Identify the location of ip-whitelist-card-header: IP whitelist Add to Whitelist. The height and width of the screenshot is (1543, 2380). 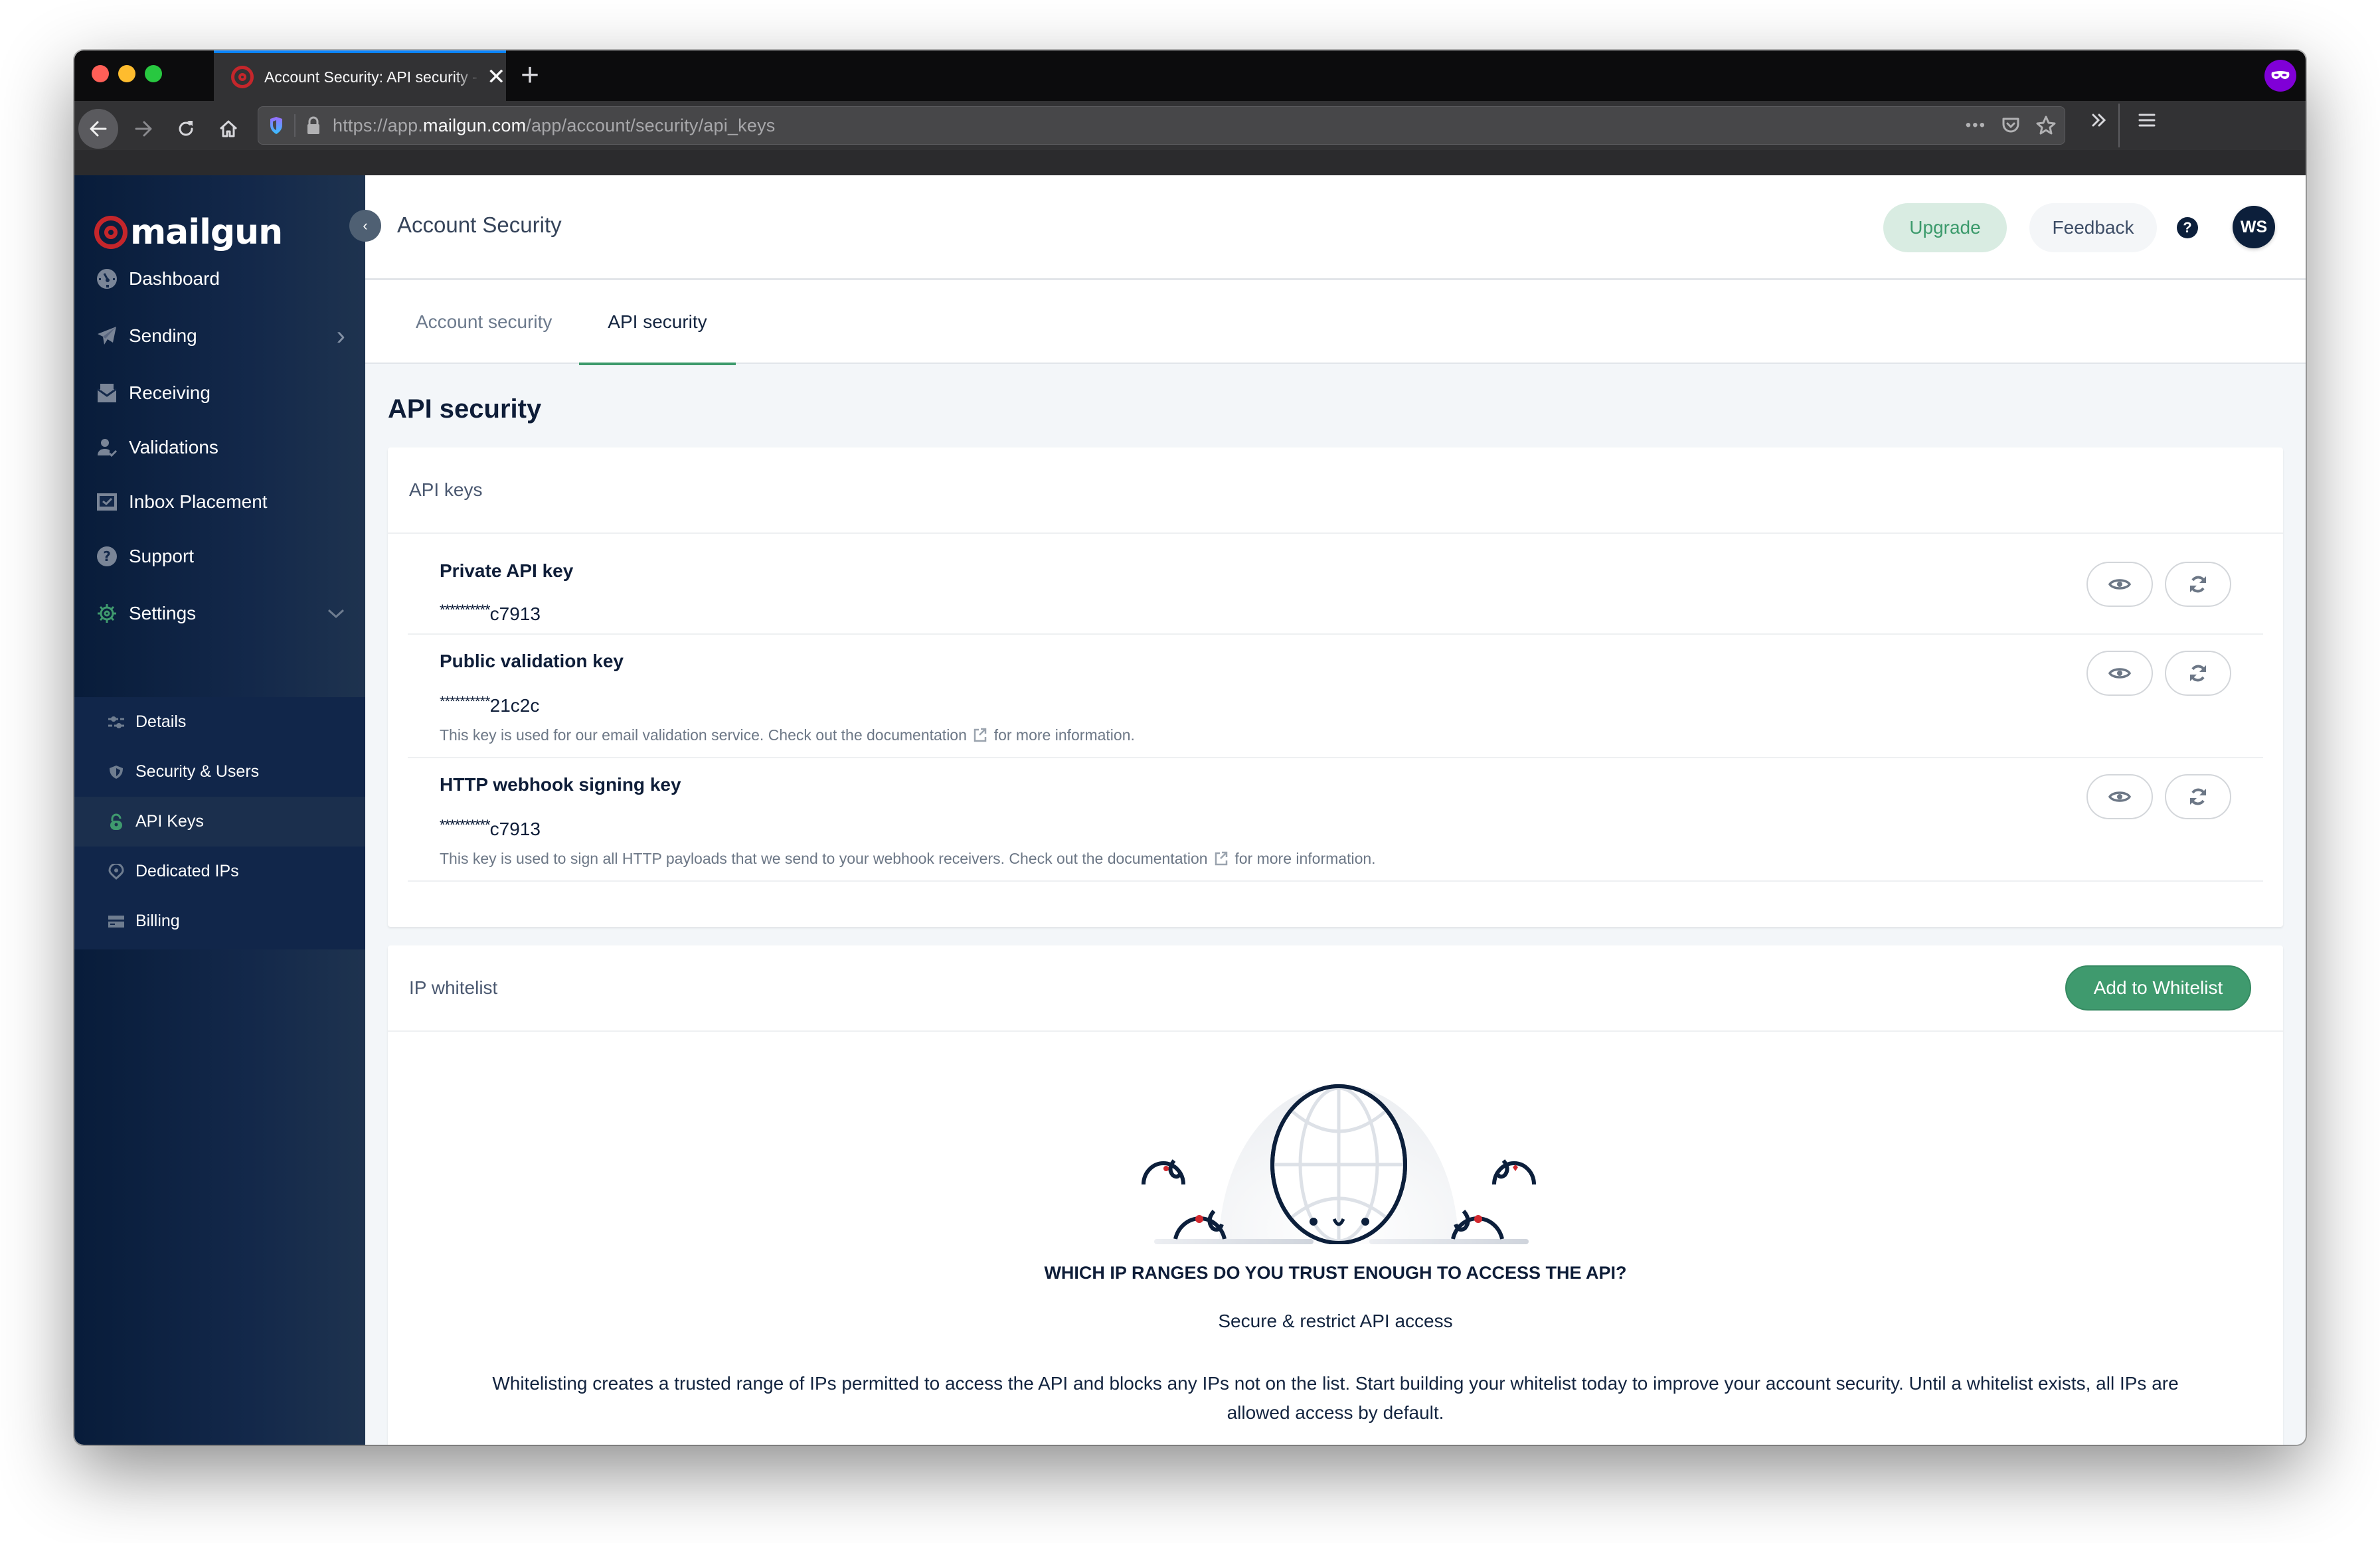
(1335, 988).